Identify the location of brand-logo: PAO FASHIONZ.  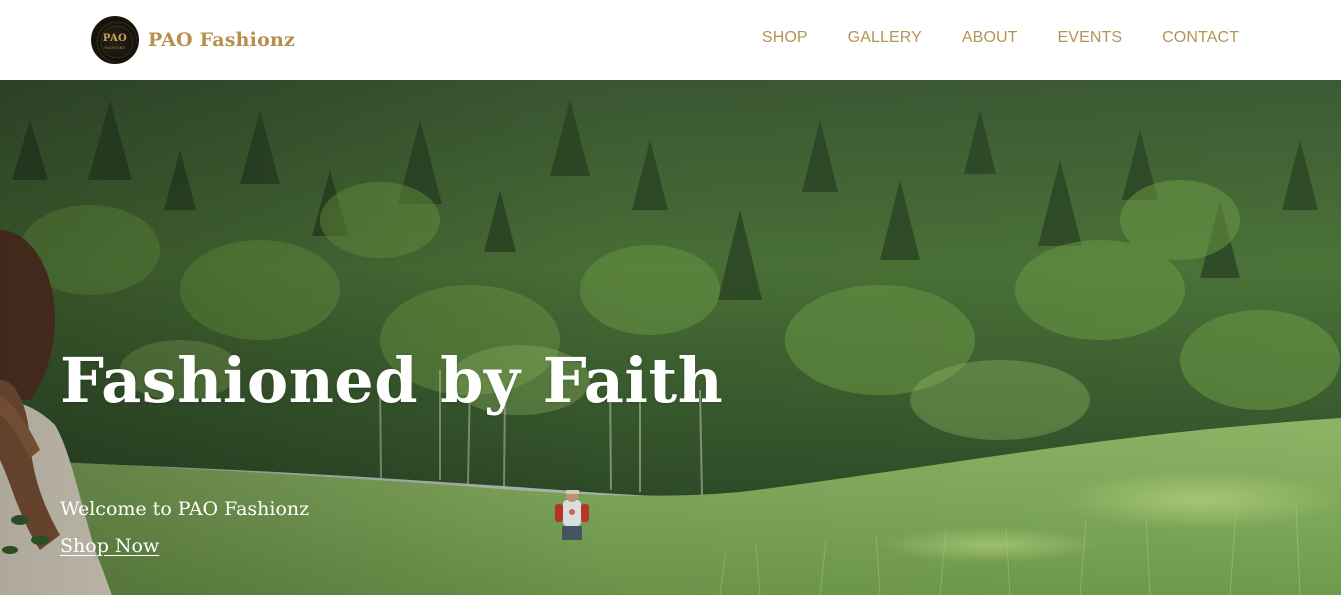
(115, 40).